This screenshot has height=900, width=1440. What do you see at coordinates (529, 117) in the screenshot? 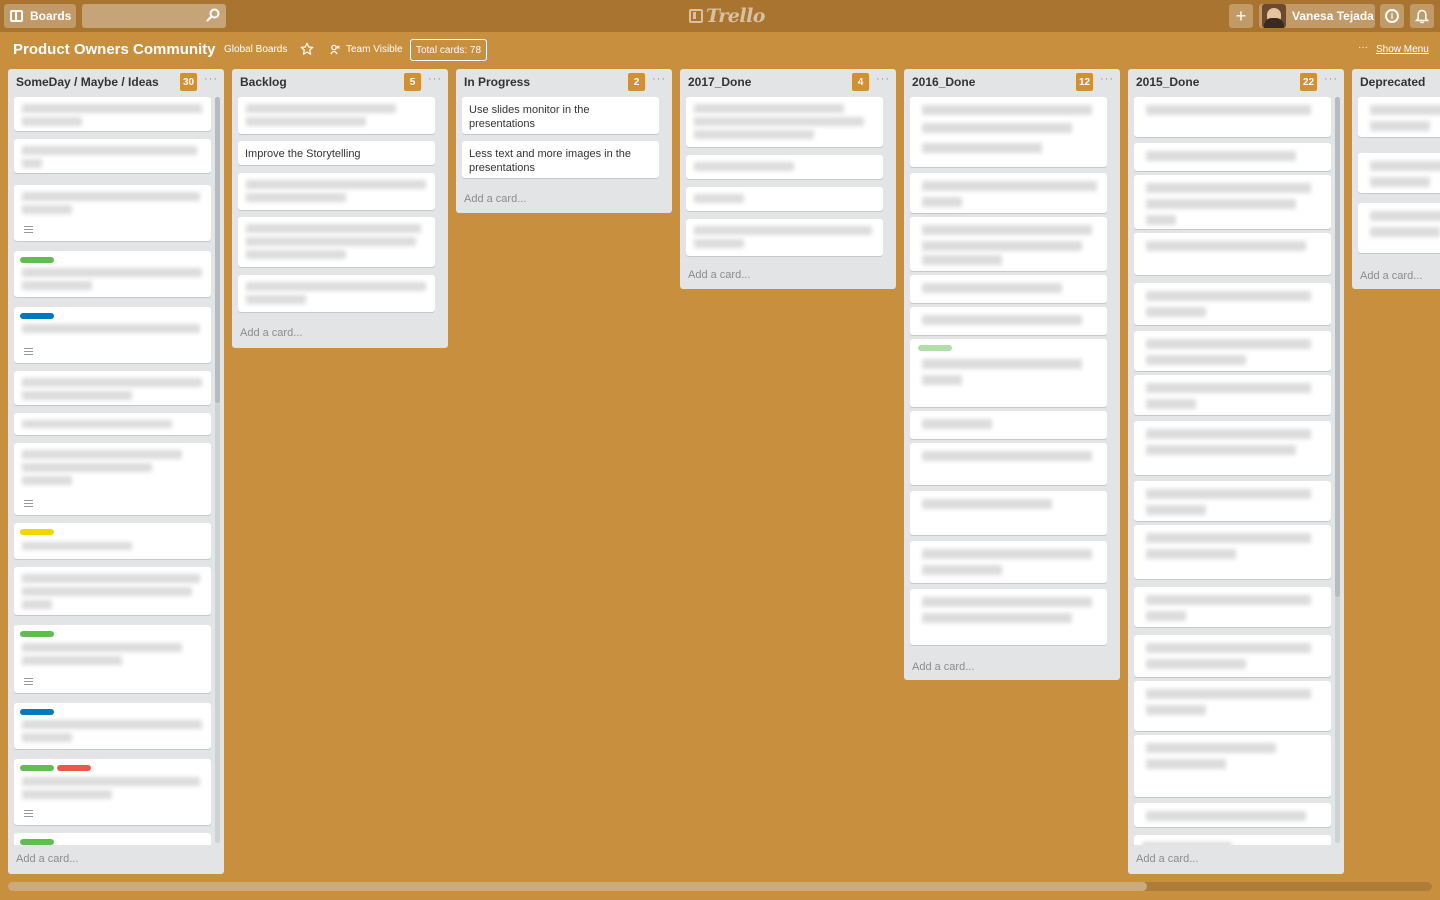
I see `card-title: Use slides monitor in the presentations` at bounding box center [529, 117].